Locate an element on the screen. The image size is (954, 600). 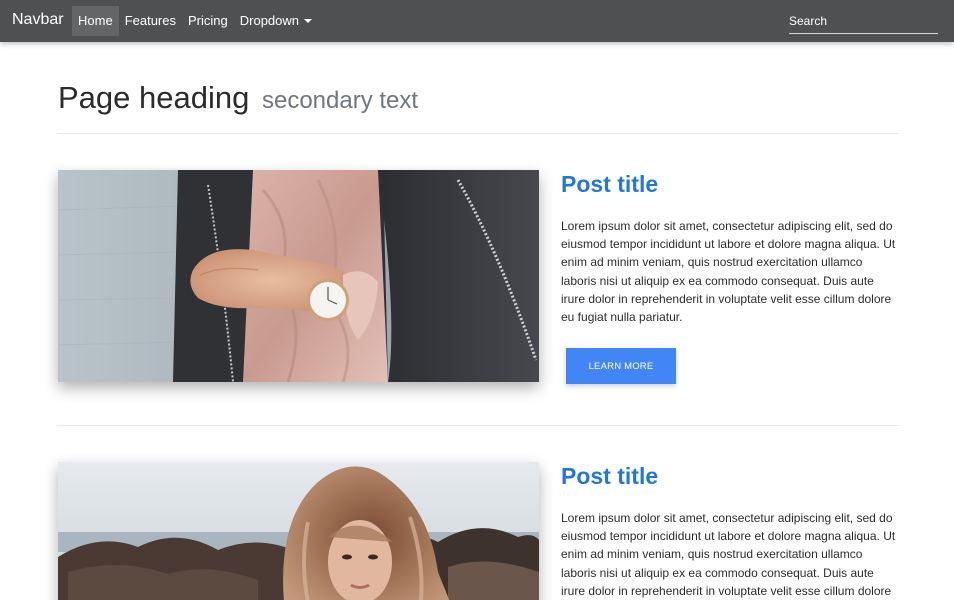
nav-item-dropdown-label: Dropdown is located at coordinates (269, 20).